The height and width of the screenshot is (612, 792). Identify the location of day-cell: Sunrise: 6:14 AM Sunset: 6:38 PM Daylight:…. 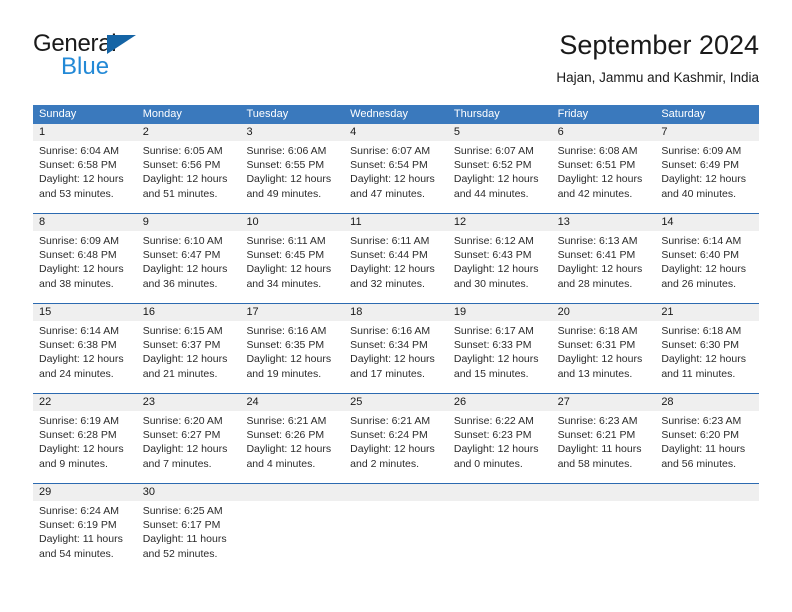
(85, 357).